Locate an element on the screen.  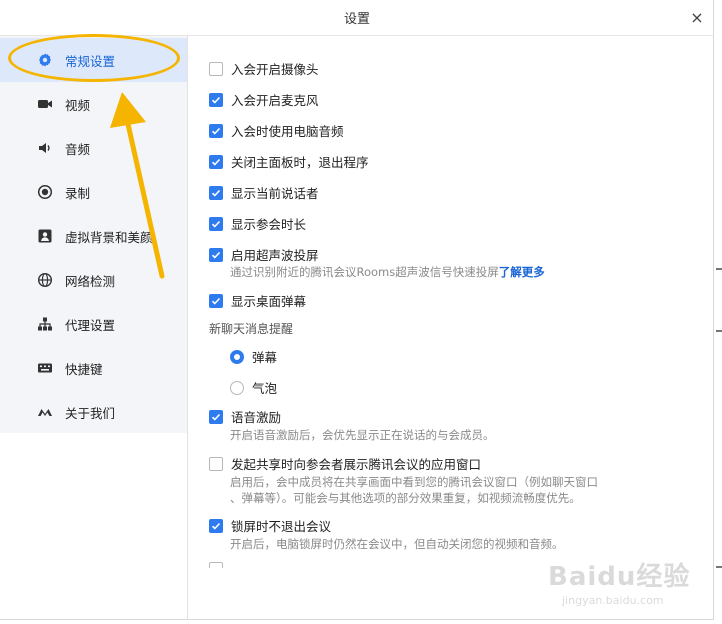
content-scrollbar is located at coordinates (710, 328).